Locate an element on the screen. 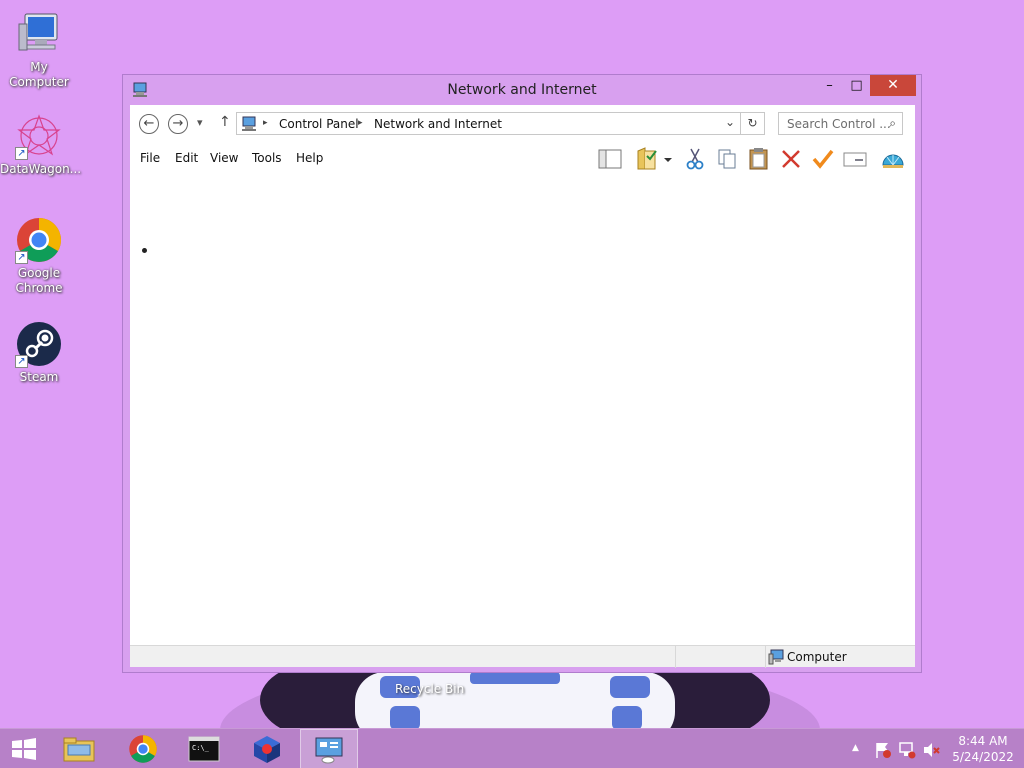 The height and width of the screenshot is (768, 1024). desktop-icon-label: Steam is located at coordinates (39, 377).